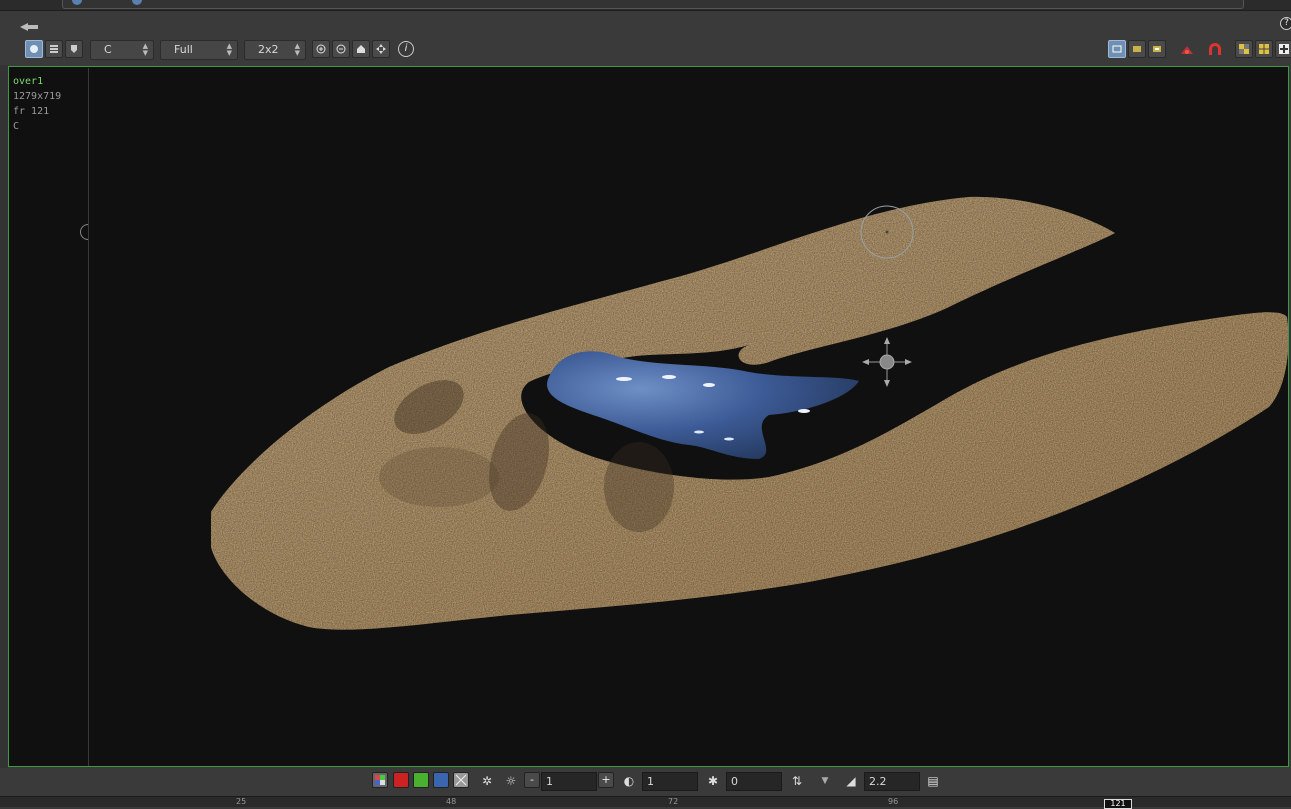 The width and height of the screenshot is (1291, 809). What do you see at coordinates (1118, 804) in the screenshot?
I see `current-frame-marker: 121` at bounding box center [1118, 804].